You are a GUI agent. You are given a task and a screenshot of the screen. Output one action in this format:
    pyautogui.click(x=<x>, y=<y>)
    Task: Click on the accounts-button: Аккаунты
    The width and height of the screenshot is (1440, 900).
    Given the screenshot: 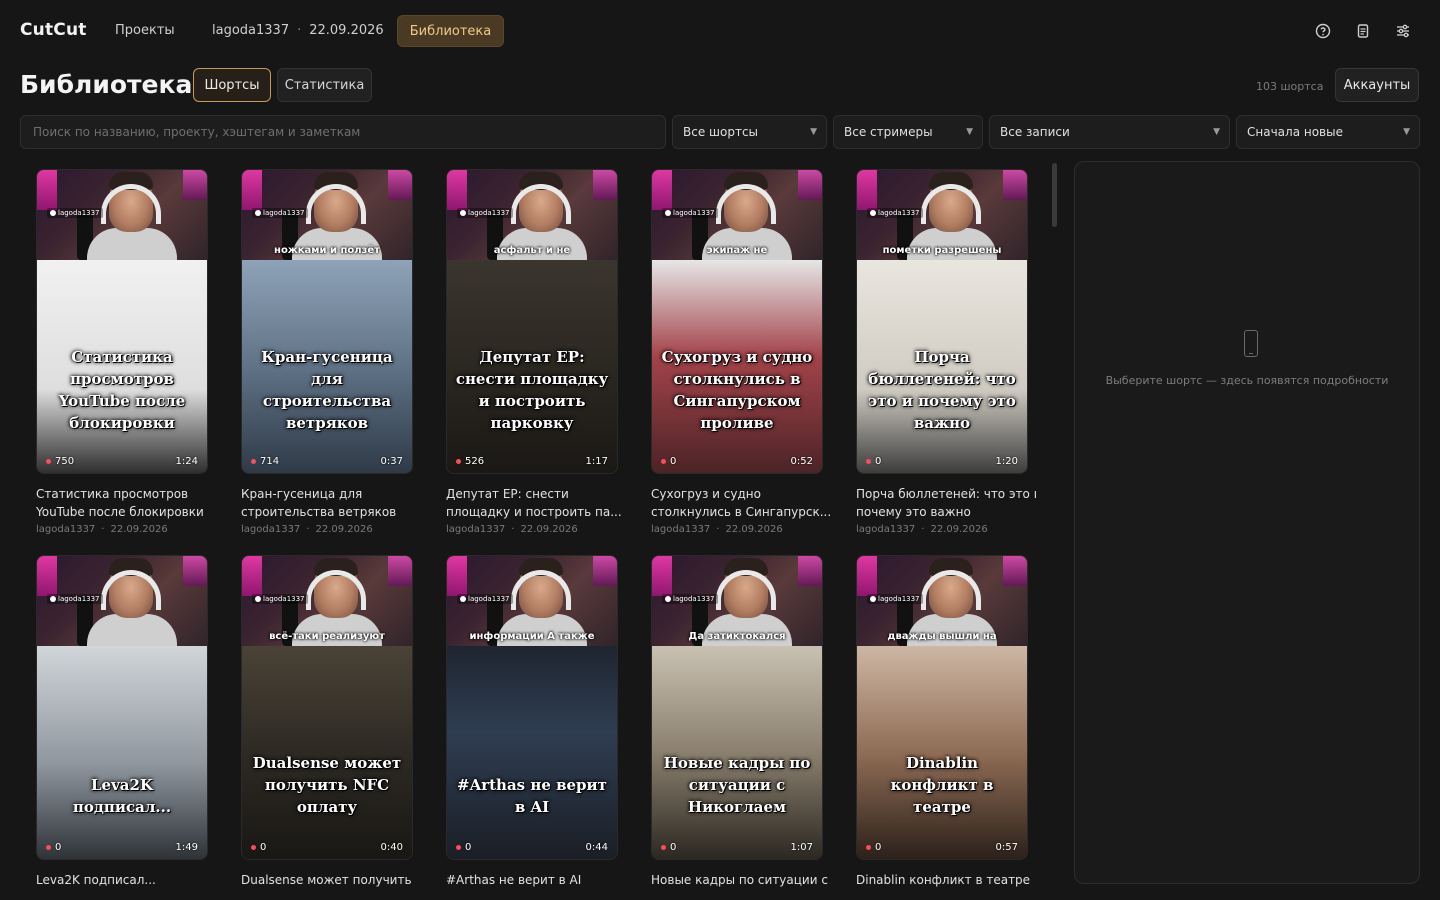 What is the action you would take?
    pyautogui.click(x=1377, y=85)
    